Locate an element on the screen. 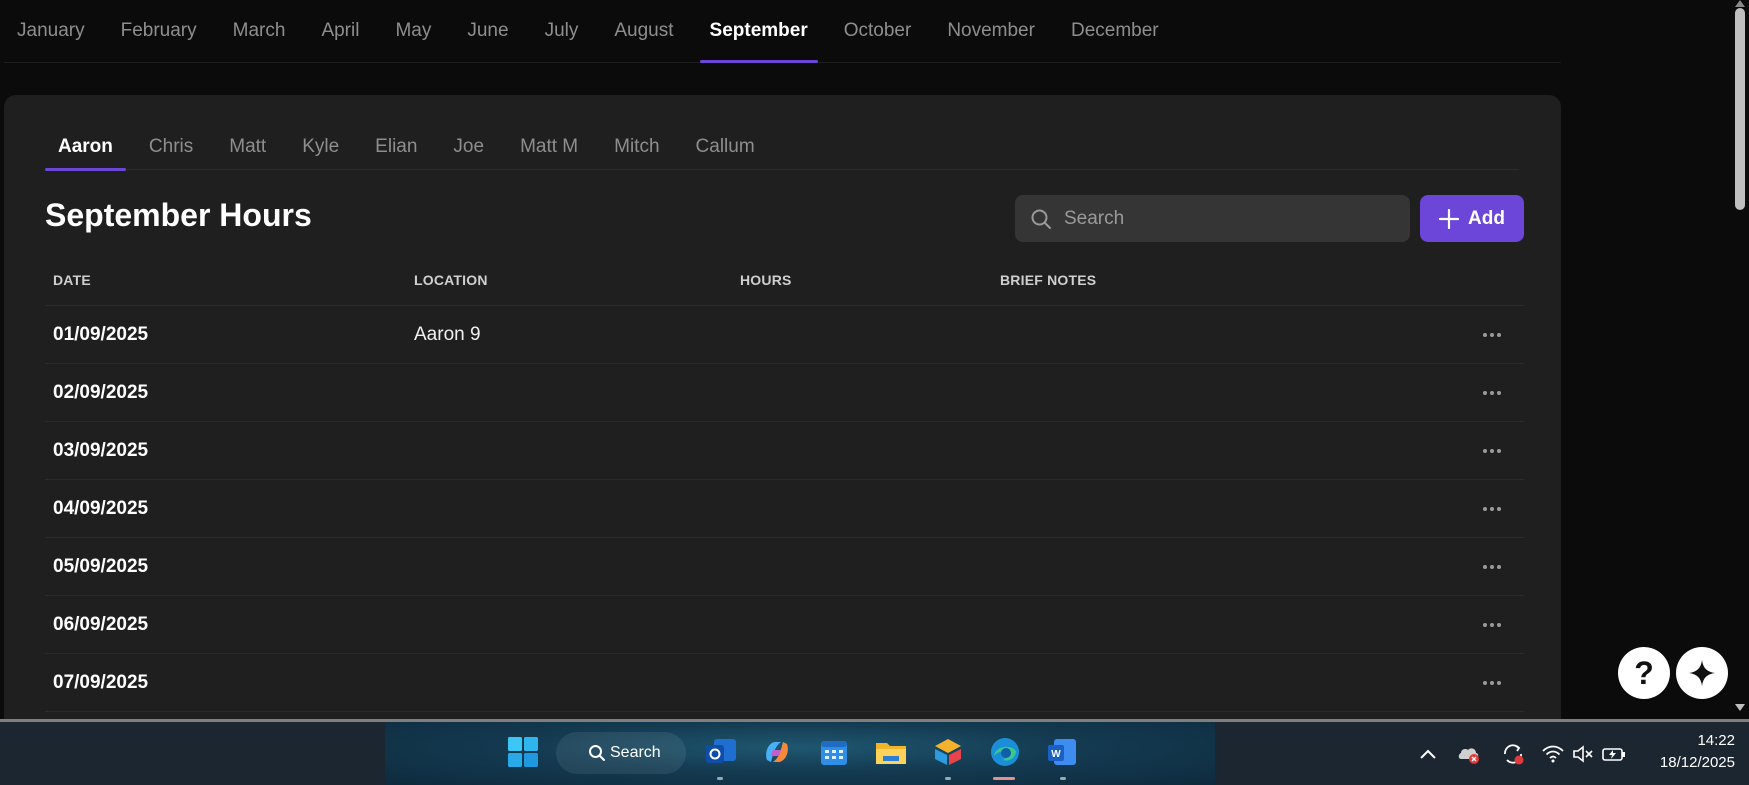 The width and height of the screenshot is (1749, 785). add-button: Add is located at coordinates (1472, 218).